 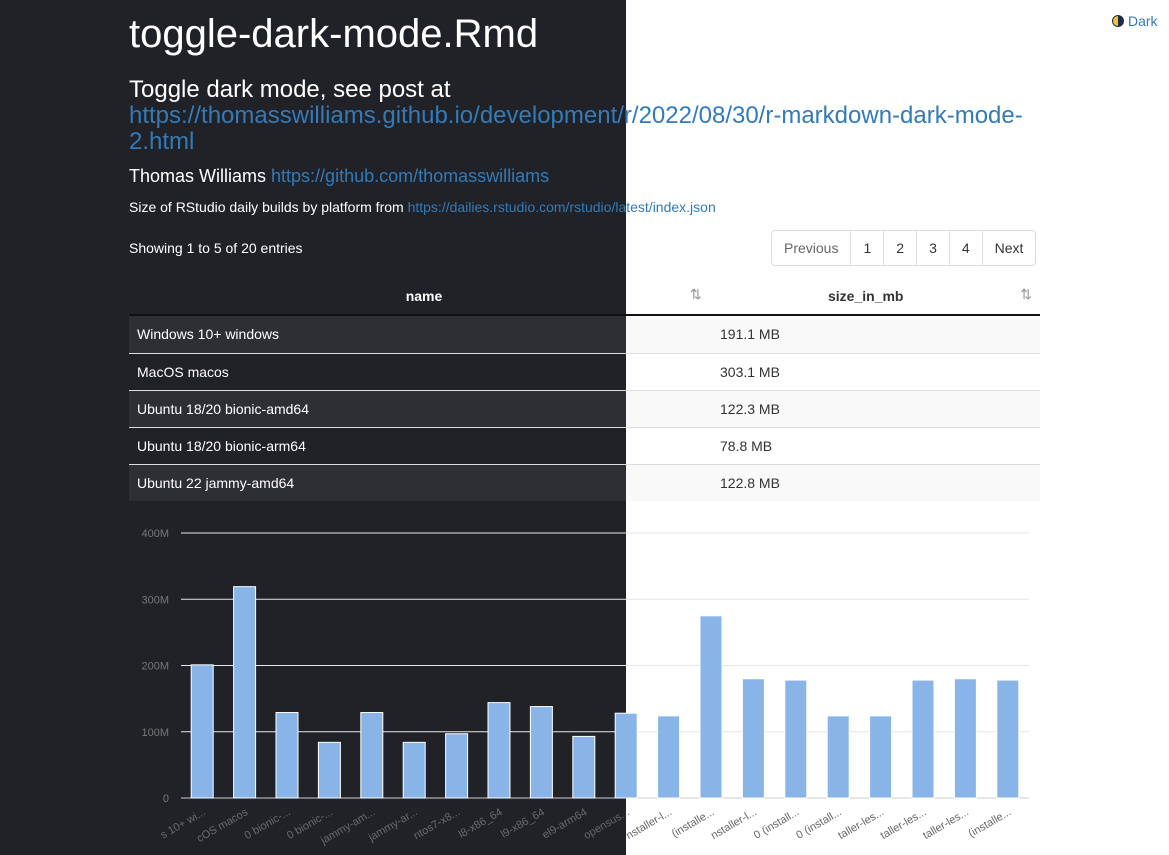 I want to click on y-tick-label: 300M, so click(x=155, y=600).